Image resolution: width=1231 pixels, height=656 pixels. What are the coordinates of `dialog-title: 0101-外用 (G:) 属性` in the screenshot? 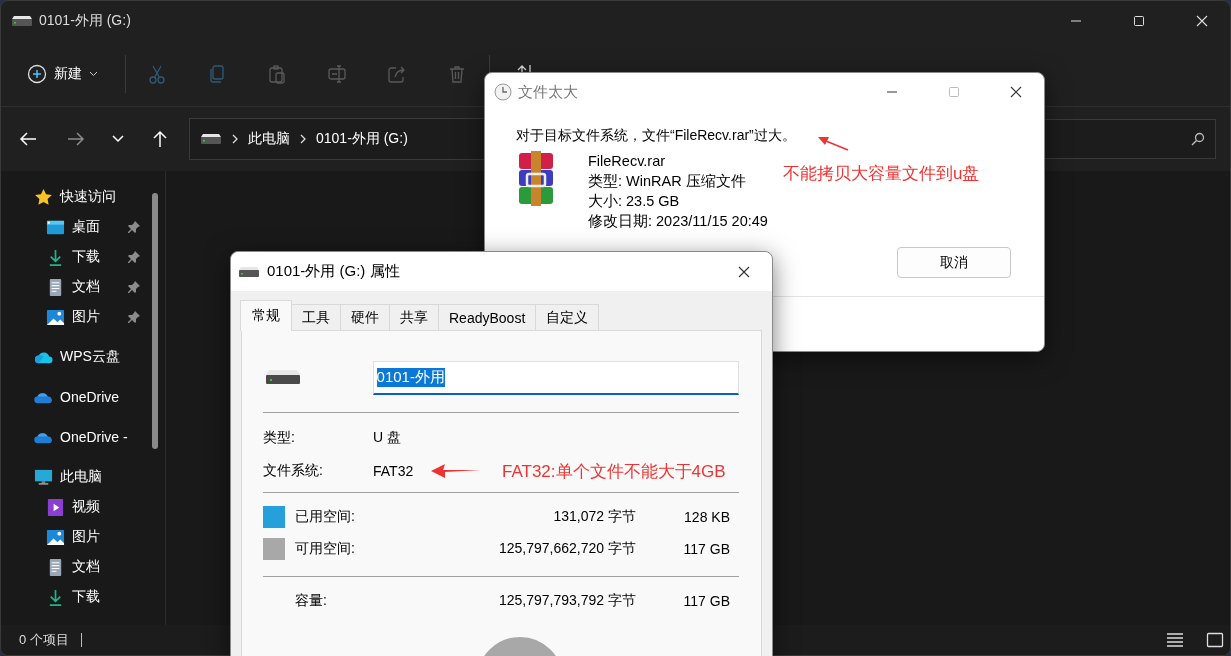 It's located at (333, 271).